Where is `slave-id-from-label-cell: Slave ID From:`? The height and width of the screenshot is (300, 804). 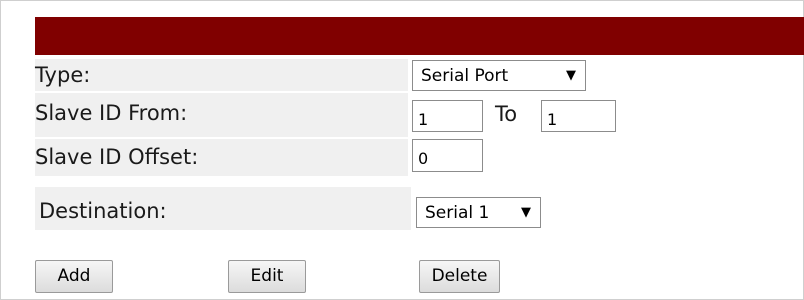
slave-id-from-label-cell: Slave ID From: is located at coordinates (221, 115).